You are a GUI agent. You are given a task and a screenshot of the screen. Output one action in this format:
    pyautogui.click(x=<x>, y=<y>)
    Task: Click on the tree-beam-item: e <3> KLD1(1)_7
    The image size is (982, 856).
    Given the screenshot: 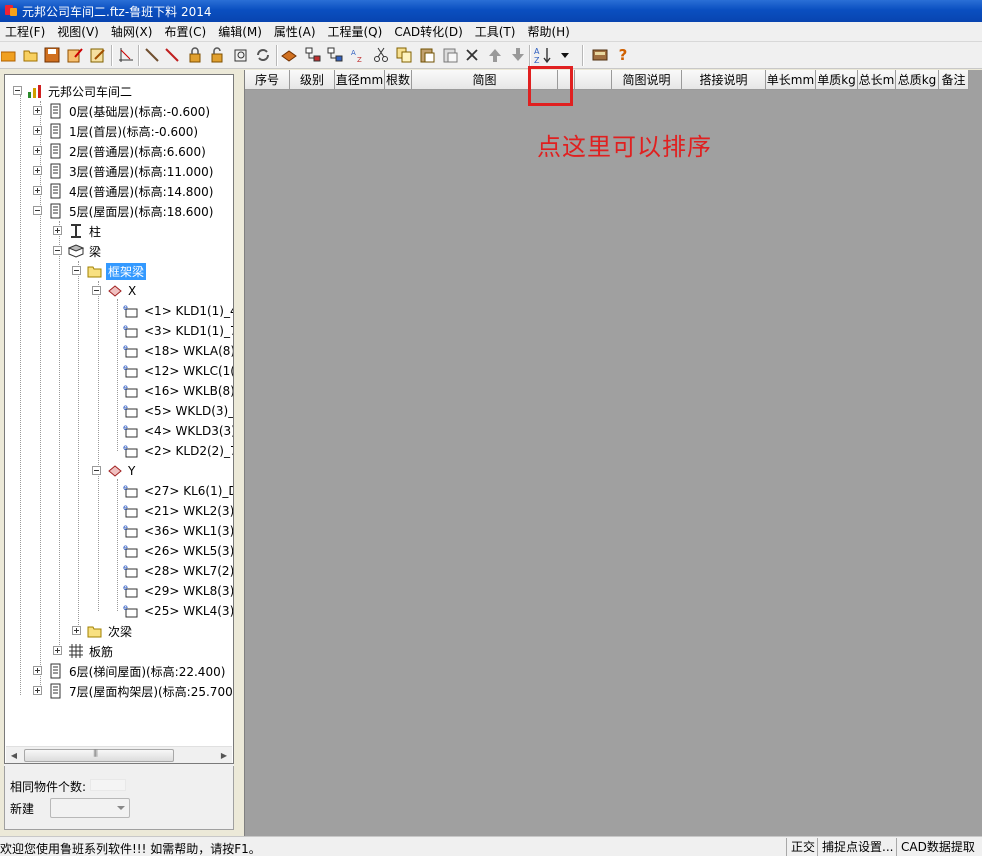 What is the action you would take?
    pyautogui.click(x=175, y=331)
    